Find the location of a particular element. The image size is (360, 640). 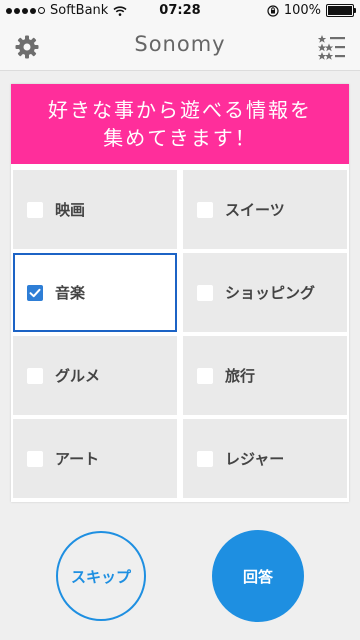

app-title: Sonomy is located at coordinates (180, 44).